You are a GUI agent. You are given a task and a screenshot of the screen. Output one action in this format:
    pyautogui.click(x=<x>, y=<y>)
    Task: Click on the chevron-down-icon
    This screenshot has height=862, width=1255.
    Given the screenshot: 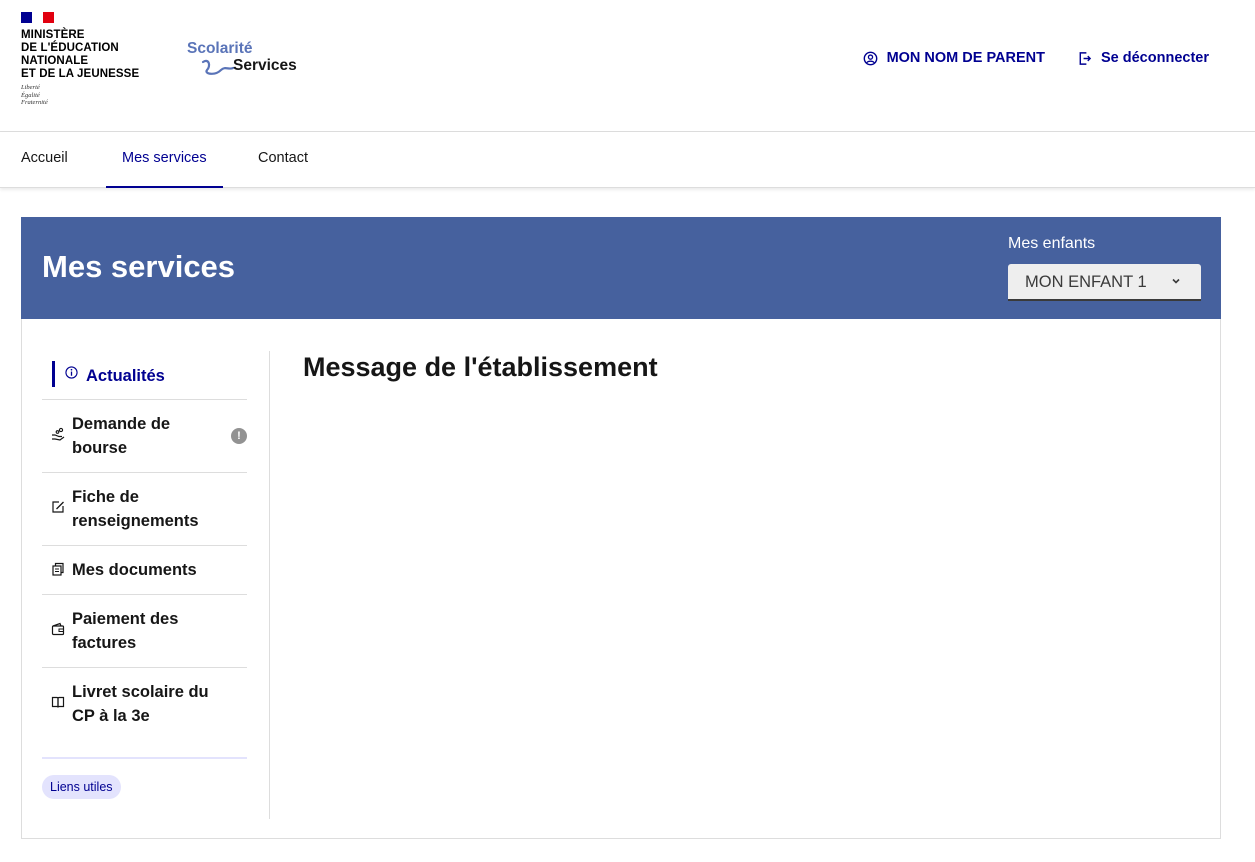 What is the action you would take?
    pyautogui.click(x=1176, y=281)
    